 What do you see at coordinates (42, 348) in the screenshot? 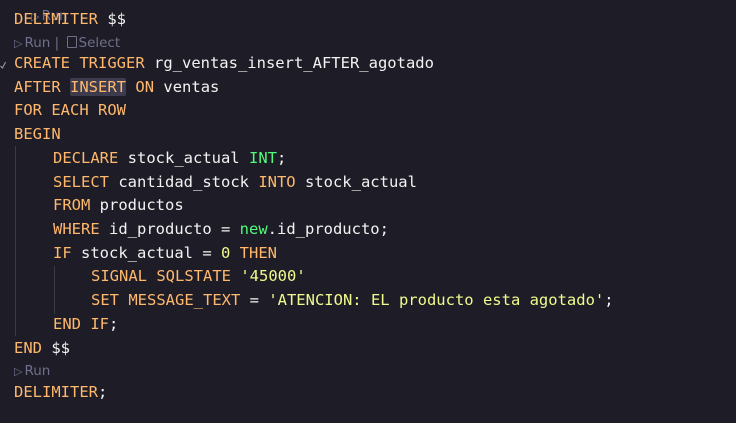
I see `code-line-end: END $$` at bounding box center [42, 348].